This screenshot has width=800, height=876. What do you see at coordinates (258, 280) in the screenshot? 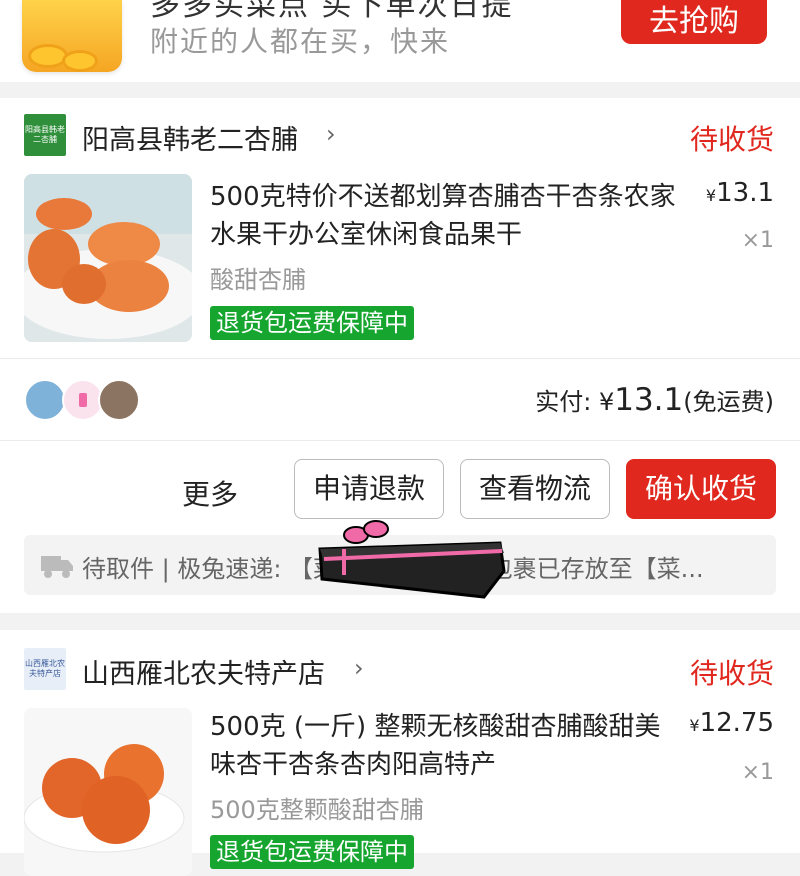
I see `product-variant: 酸甜杏脯` at bounding box center [258, 280].